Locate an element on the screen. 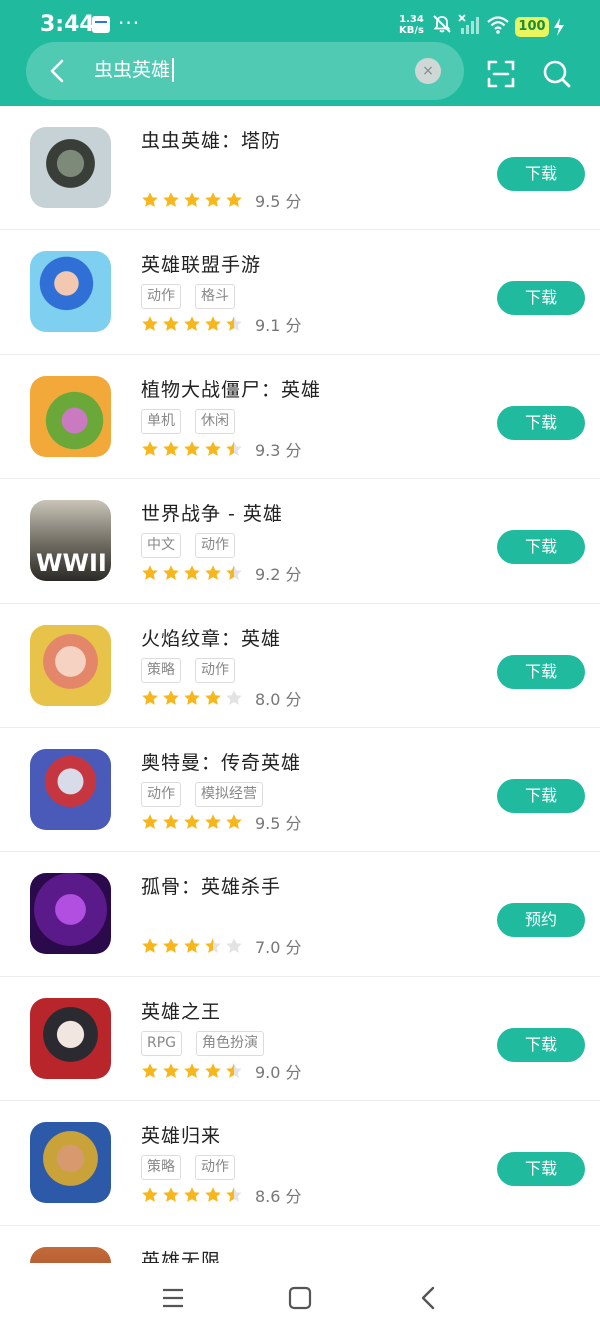  list-item: 英雄归来 策略 动作 8.6 分 下载 is located at coordinates (300, 1163).